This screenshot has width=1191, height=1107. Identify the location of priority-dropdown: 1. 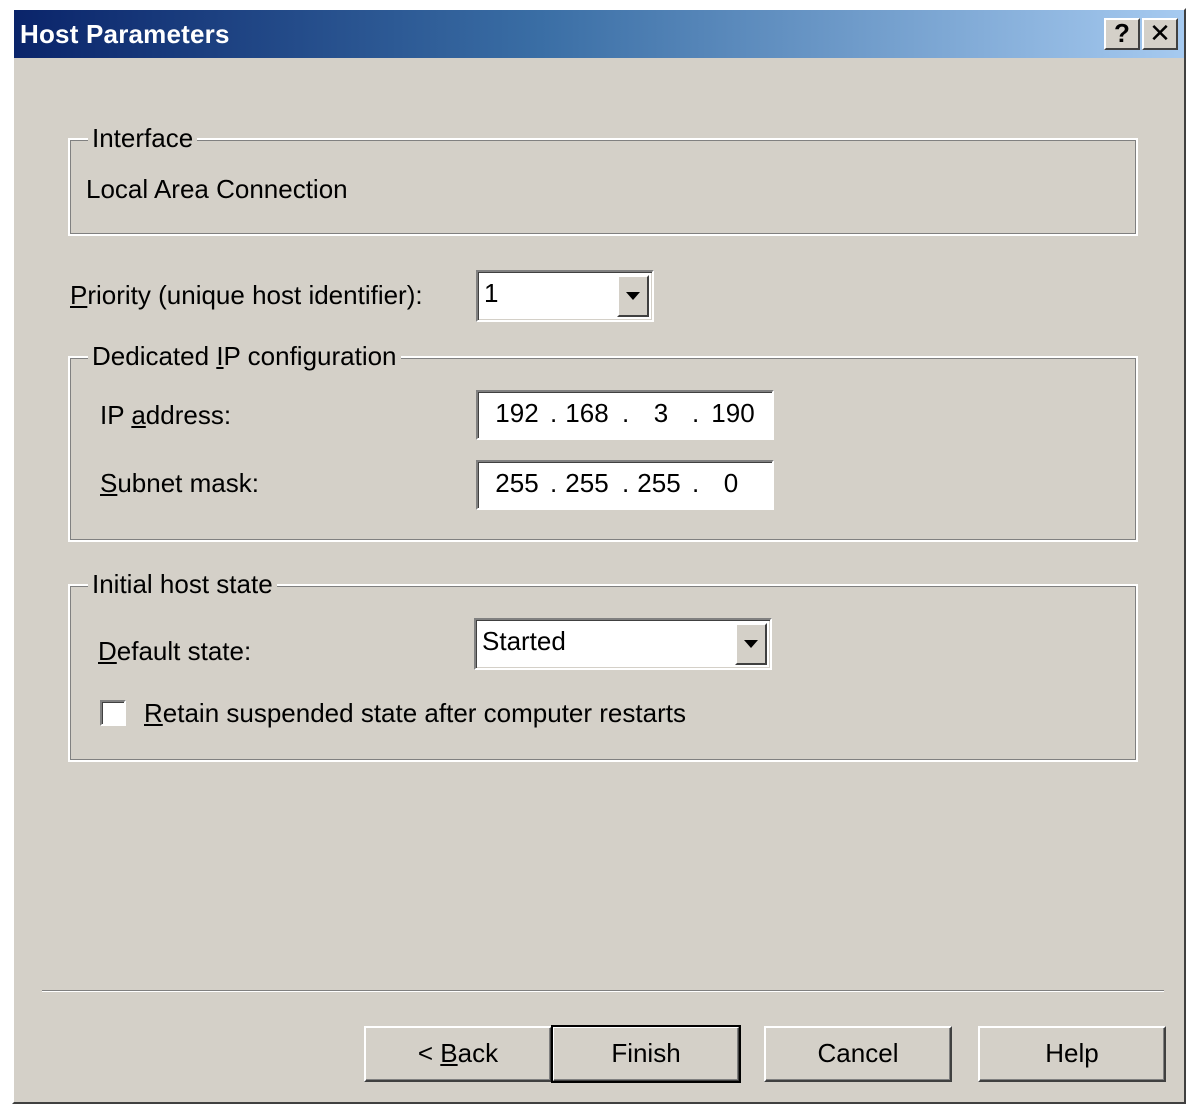
(565, 296).